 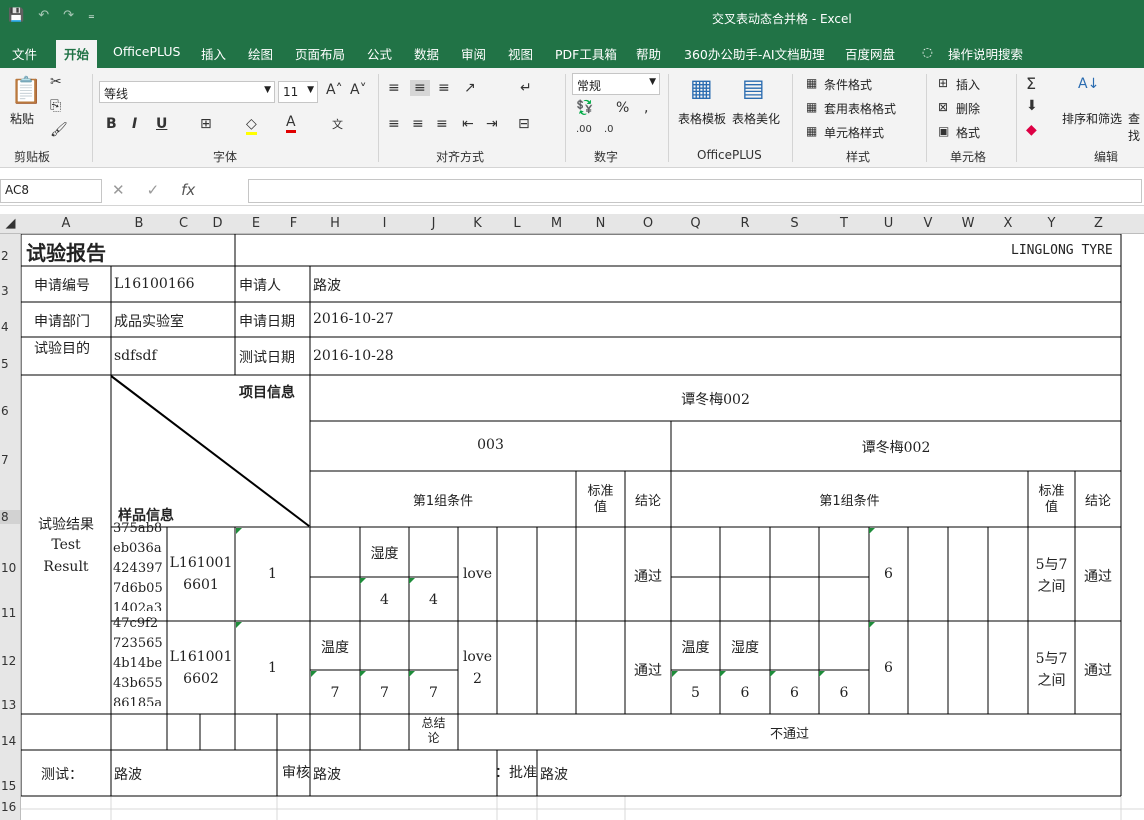 What do you see at coordinates (327, 774) in the screenshot?
I see `reviewer-value: 路波` at bounding box center [327, 774].